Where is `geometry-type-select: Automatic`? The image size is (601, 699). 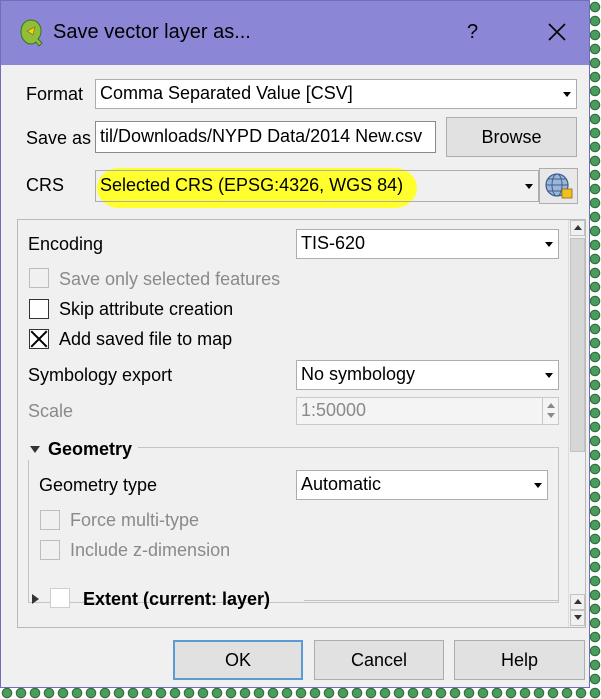 geometry-type-select: Automatic is located at coordinates (422, 485).